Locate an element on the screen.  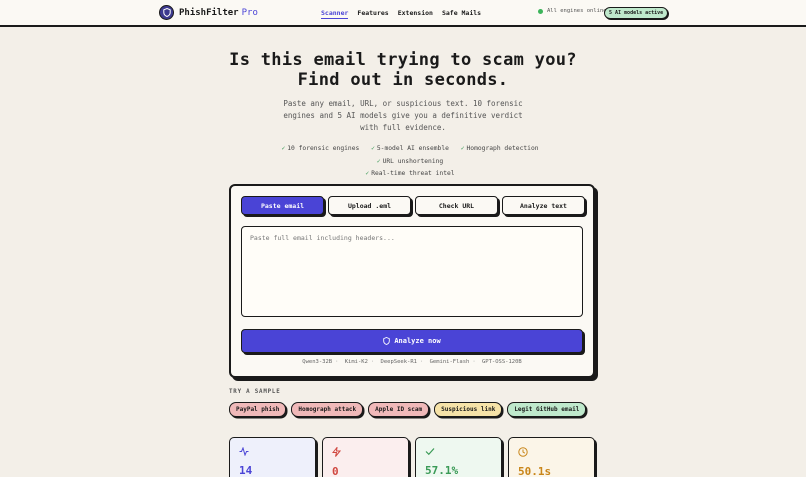
brand-logo: PhishFilter Pro is located at coordinates (208, 12).